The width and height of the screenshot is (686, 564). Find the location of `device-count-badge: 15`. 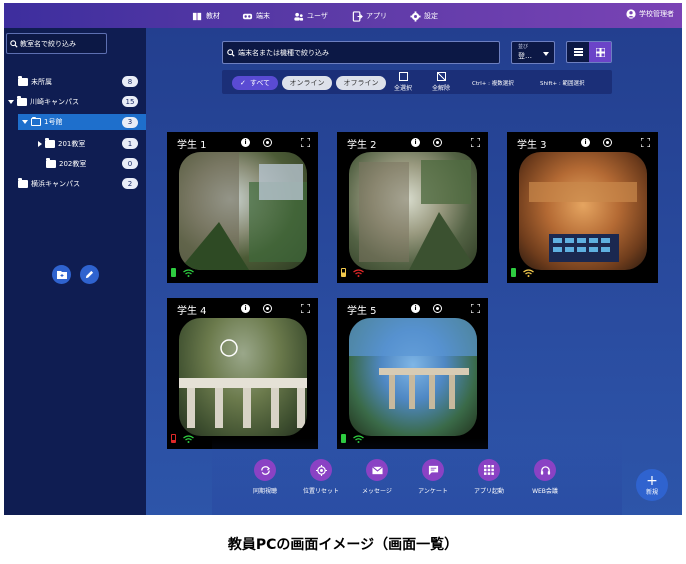

device-count-badge: 15 is located at coordinates (130, 101).